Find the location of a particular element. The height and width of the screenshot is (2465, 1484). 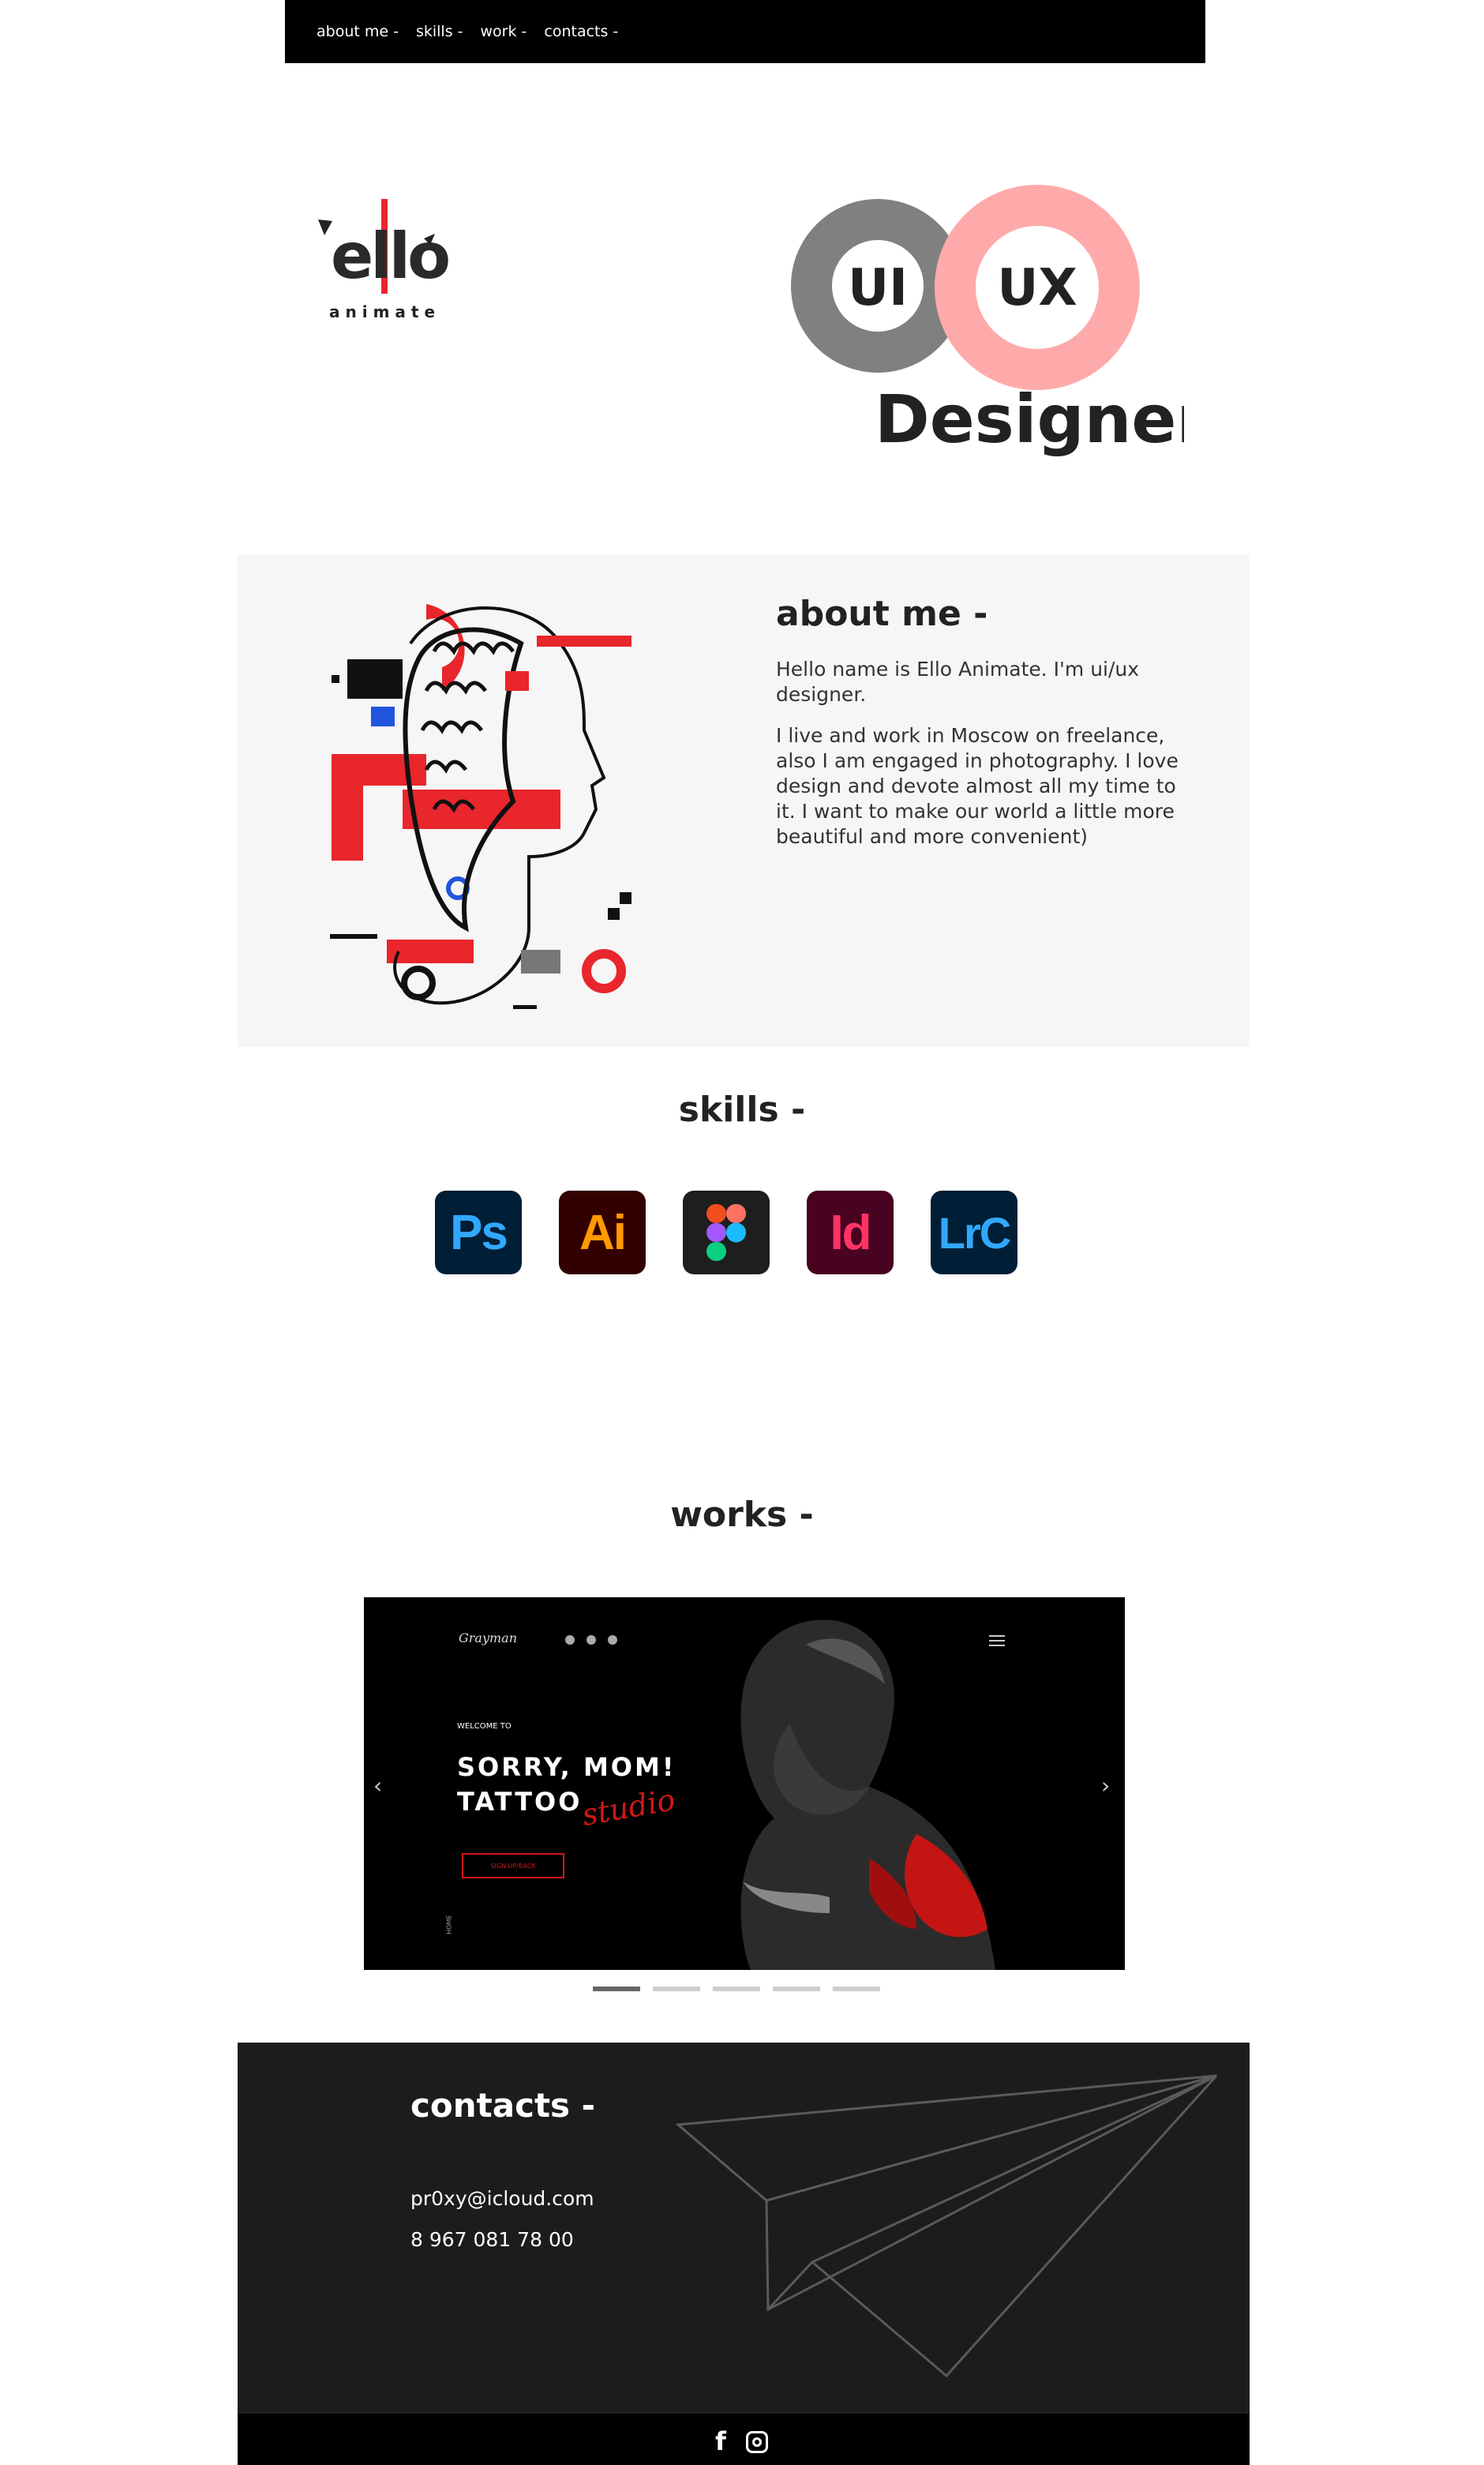

nav-item-skills: skills - is located at coordinates (439, 31).